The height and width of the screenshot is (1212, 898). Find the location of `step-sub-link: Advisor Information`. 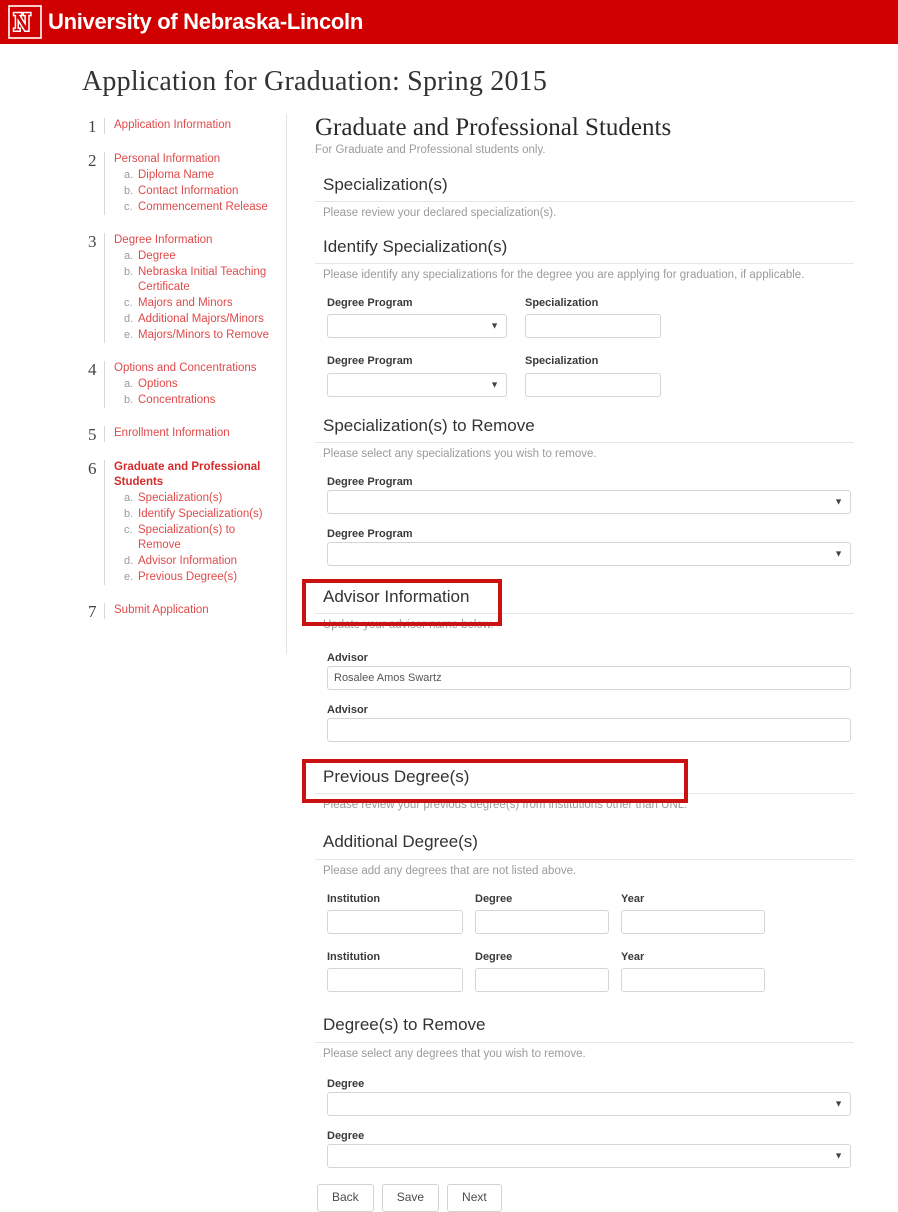

step-sub-link: Advisor Information is located at coordinates (187, 561).